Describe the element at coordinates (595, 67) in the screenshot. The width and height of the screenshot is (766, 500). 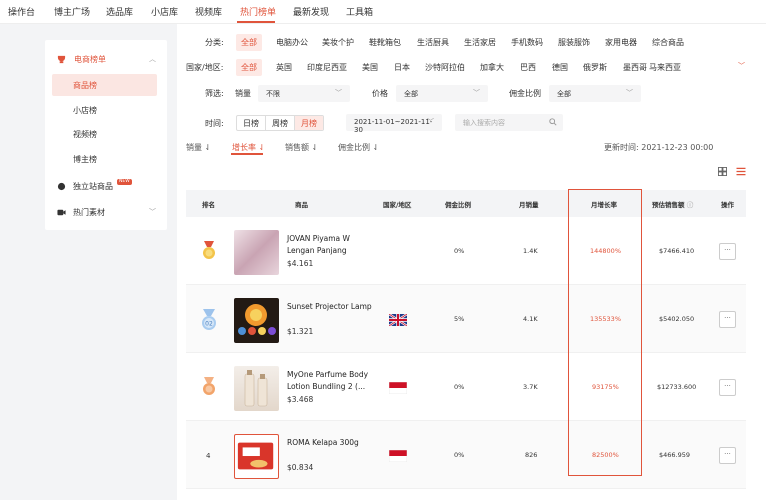
I see `region-chip: 俄罗斯` at that location.